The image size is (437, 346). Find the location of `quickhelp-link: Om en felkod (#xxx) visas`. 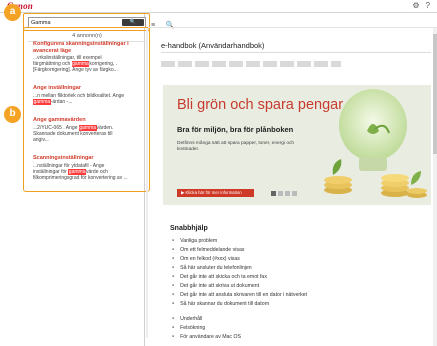

quickhelp-link: Om en felkod (#xxx) visas is located at coordinates (239, 258).